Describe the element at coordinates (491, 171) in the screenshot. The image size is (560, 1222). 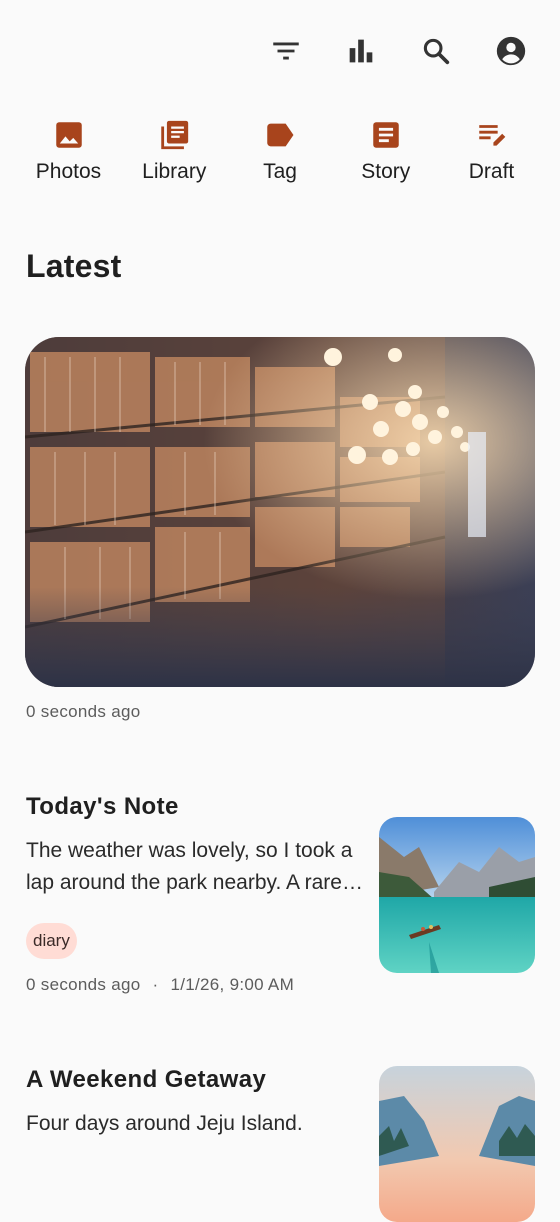
I see `category-label: Draft` at that location.